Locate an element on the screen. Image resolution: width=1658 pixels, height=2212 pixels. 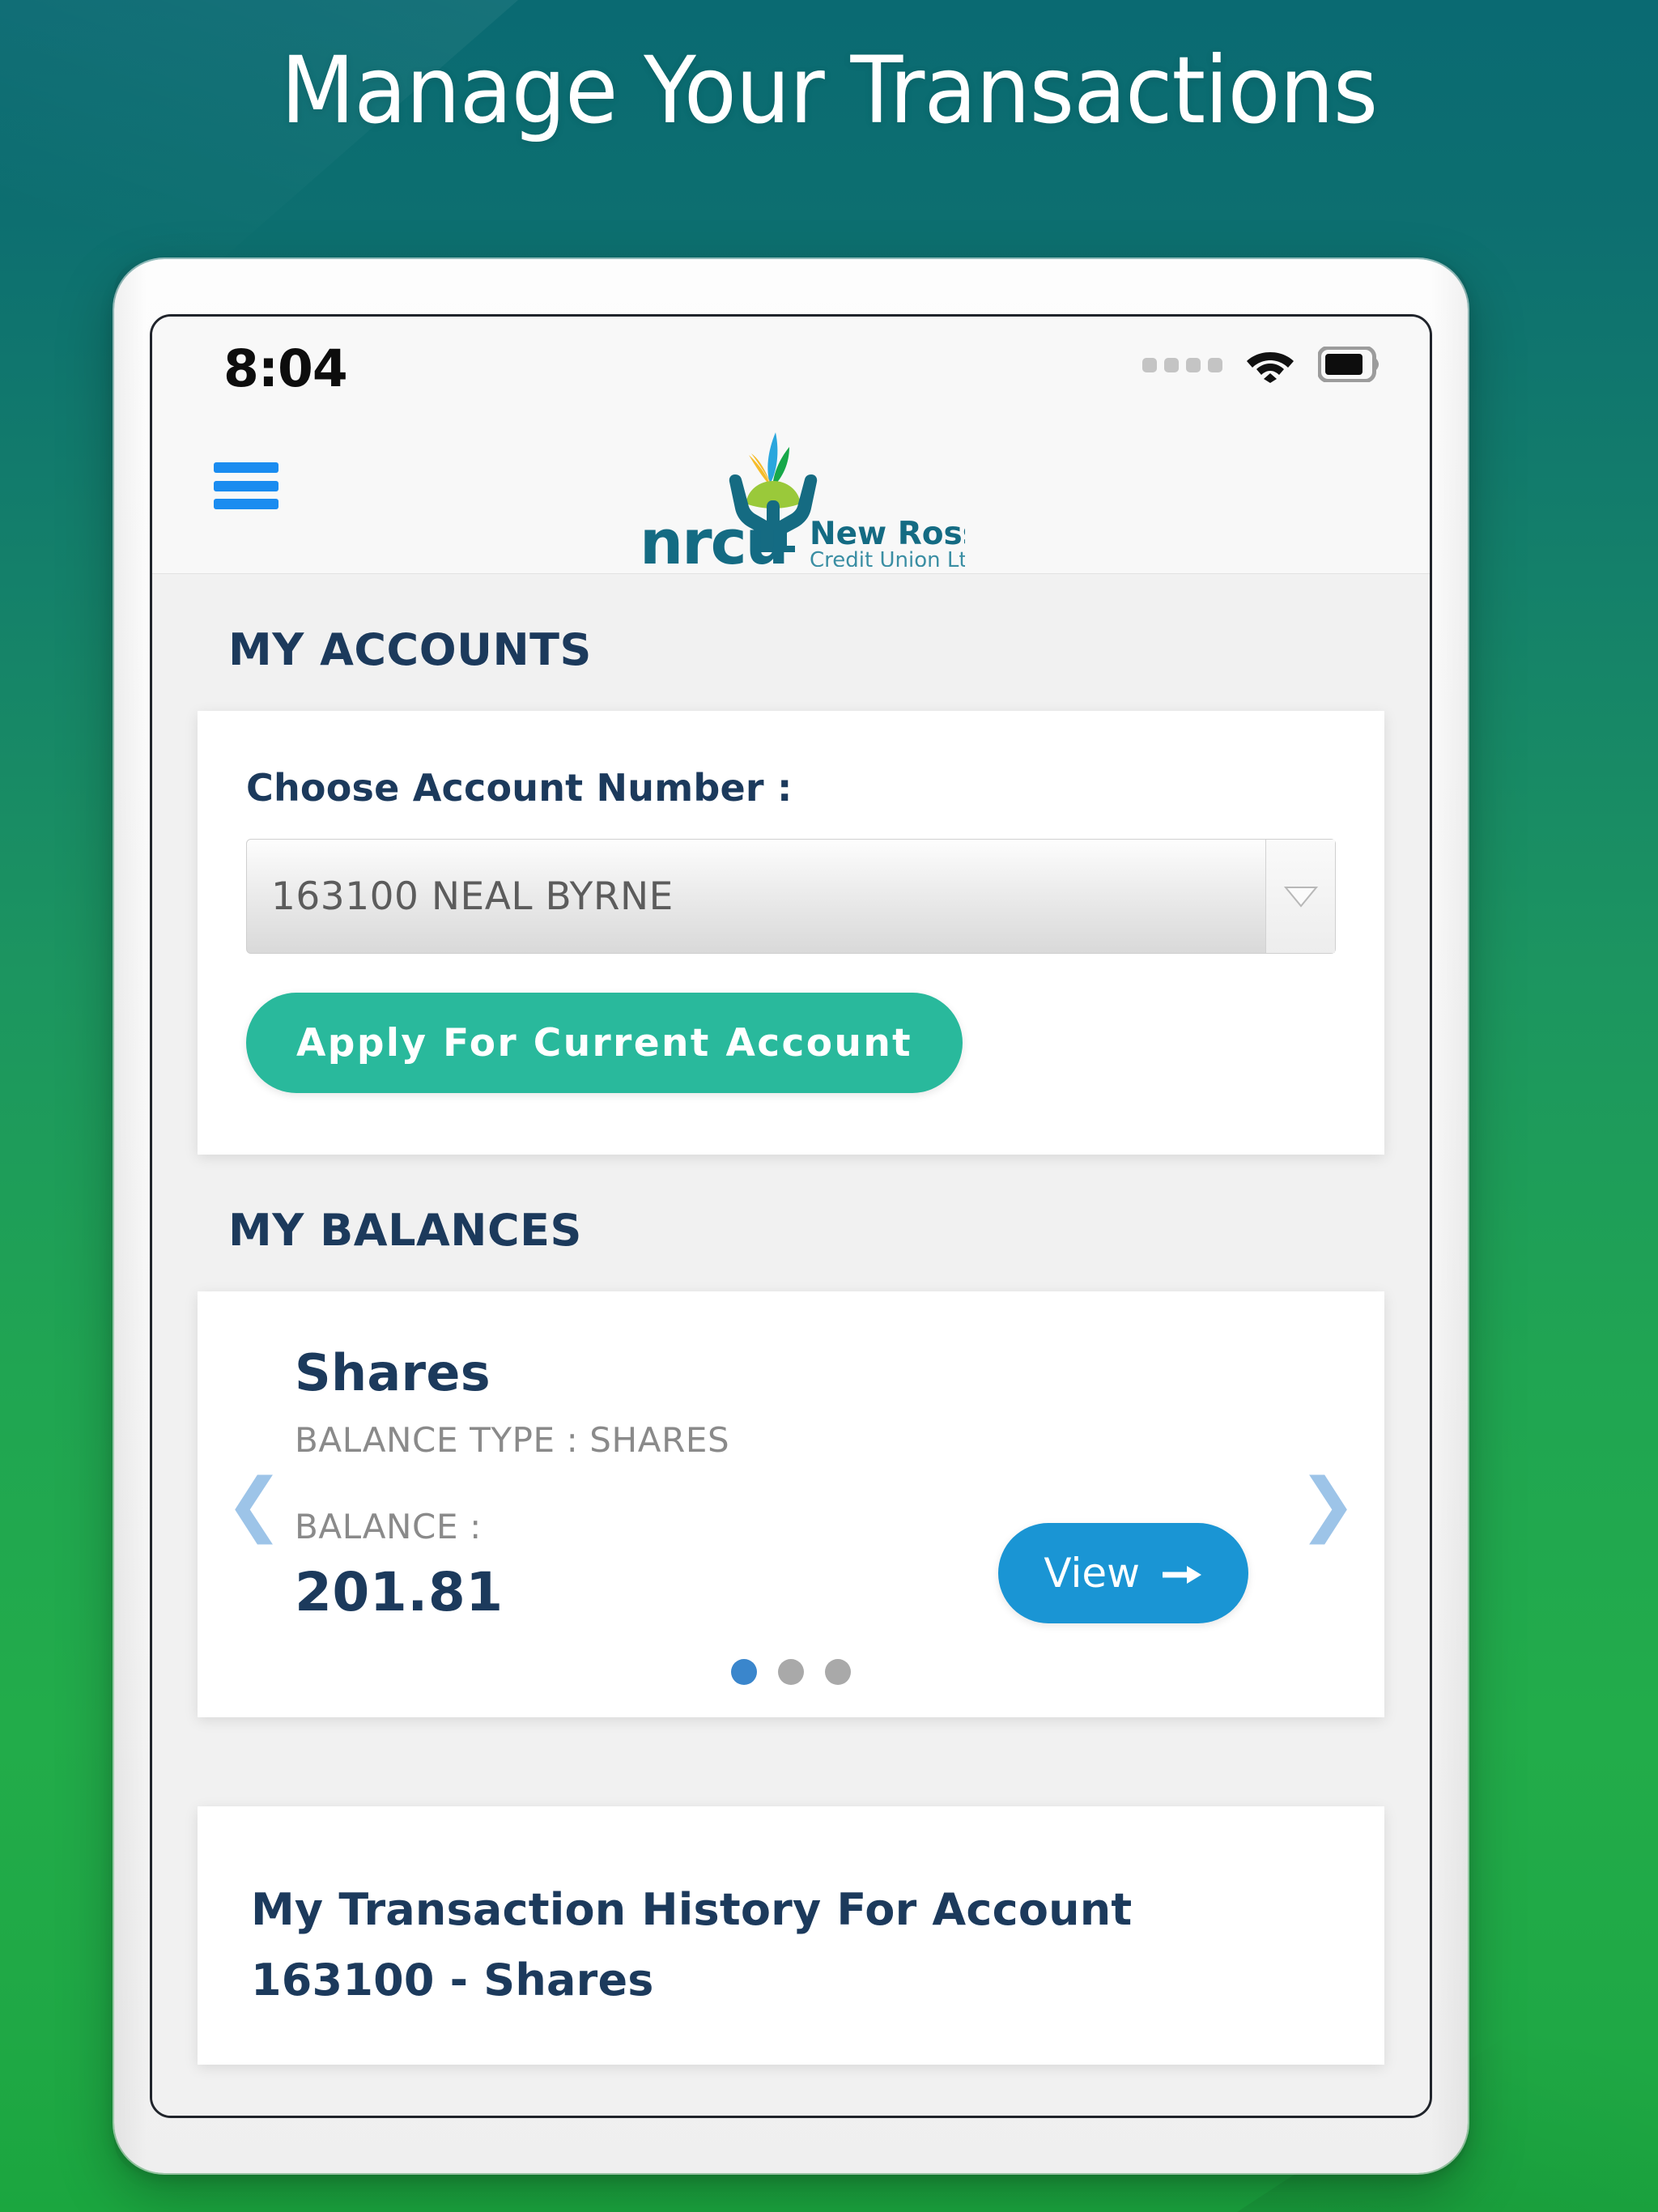
svg-text: Credit Union Ltd is located at coordinates (887, 557).